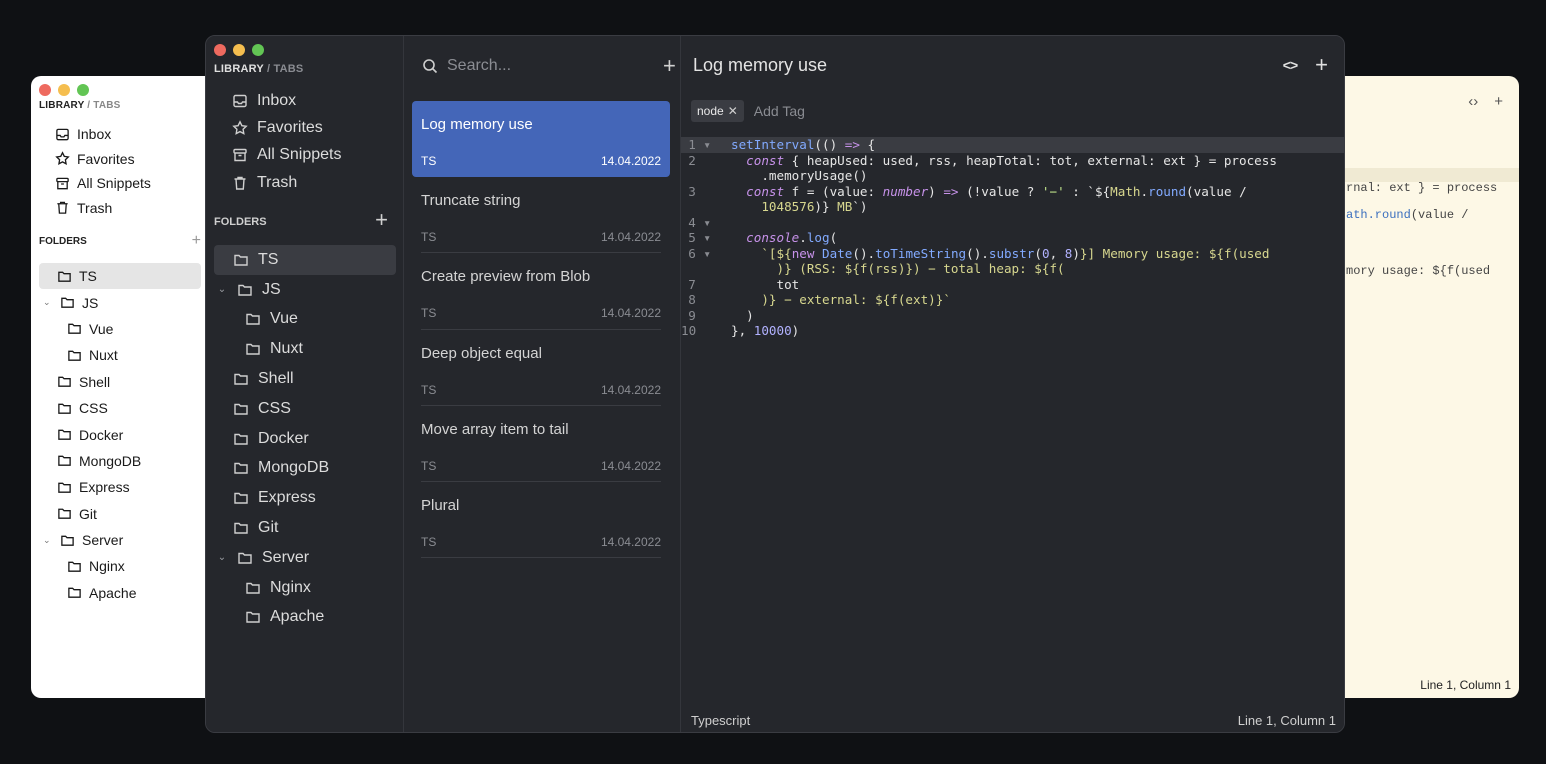  Describe the element at coordinates (1012, 316) in the screenshot. I see `code-line: 9 )` at that location.